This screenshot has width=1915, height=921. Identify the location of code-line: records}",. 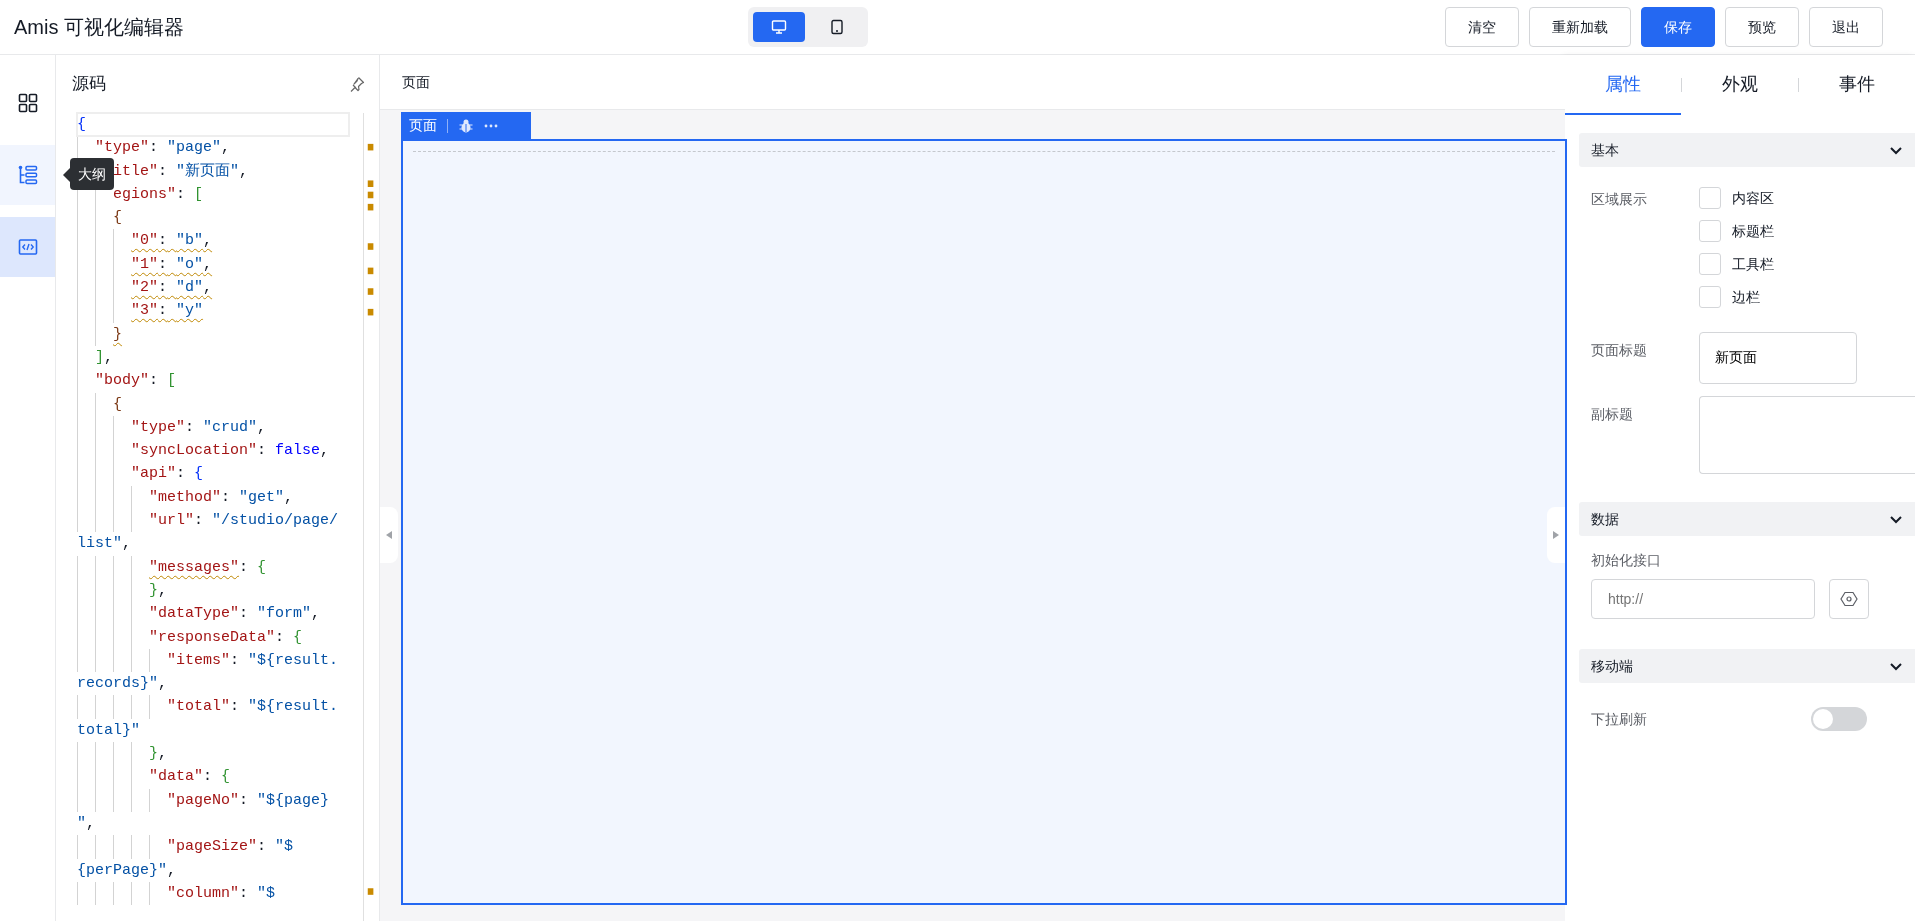
(122, 684).